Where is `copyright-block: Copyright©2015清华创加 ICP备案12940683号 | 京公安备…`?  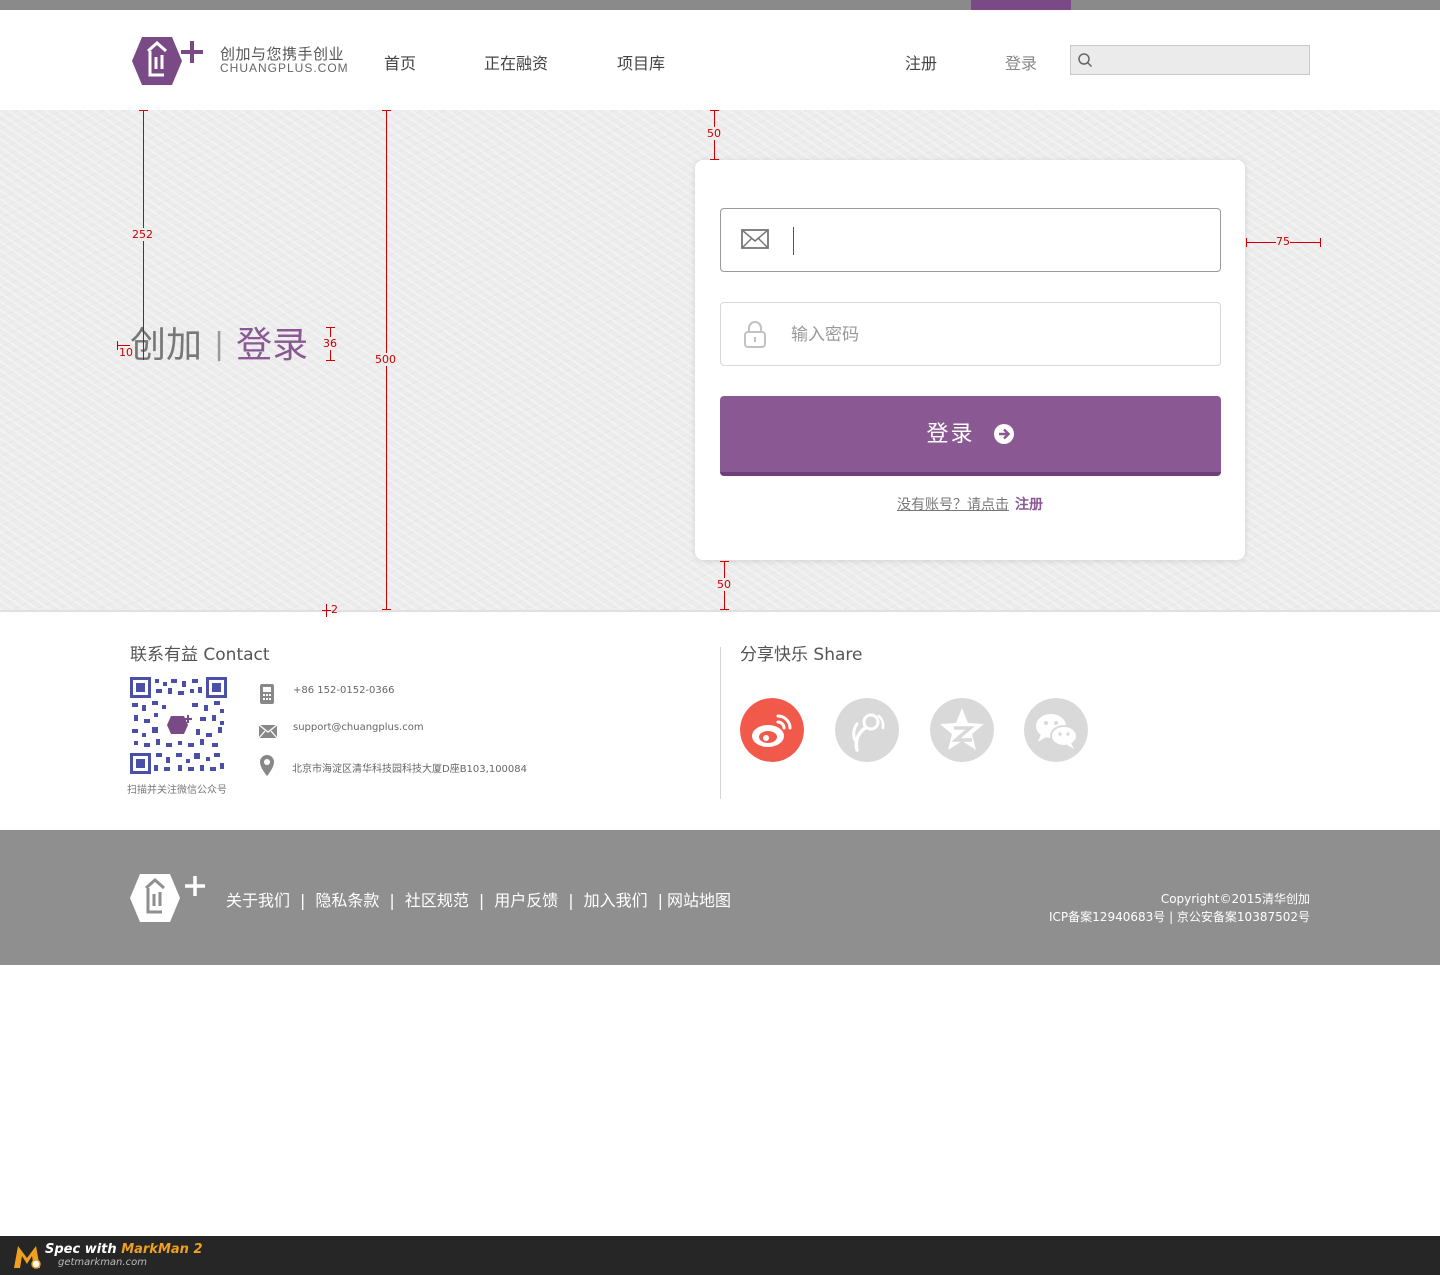 copyright-block: Copyright©2015清华创加 ICP备案12940683号 | 京公安备… is located at coordinates (1179, 908).